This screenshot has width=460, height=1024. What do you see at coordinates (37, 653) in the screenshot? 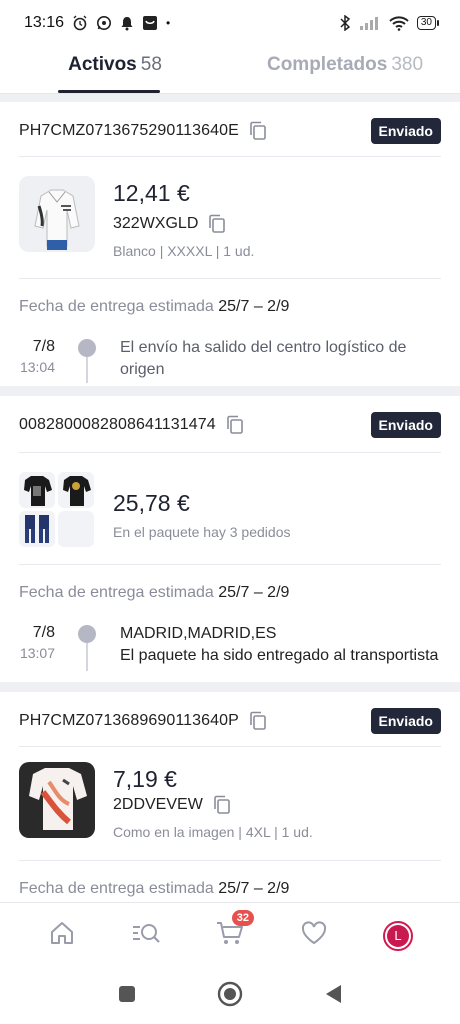
I see `event-time: 13:07` at bounding box center [37, 653].